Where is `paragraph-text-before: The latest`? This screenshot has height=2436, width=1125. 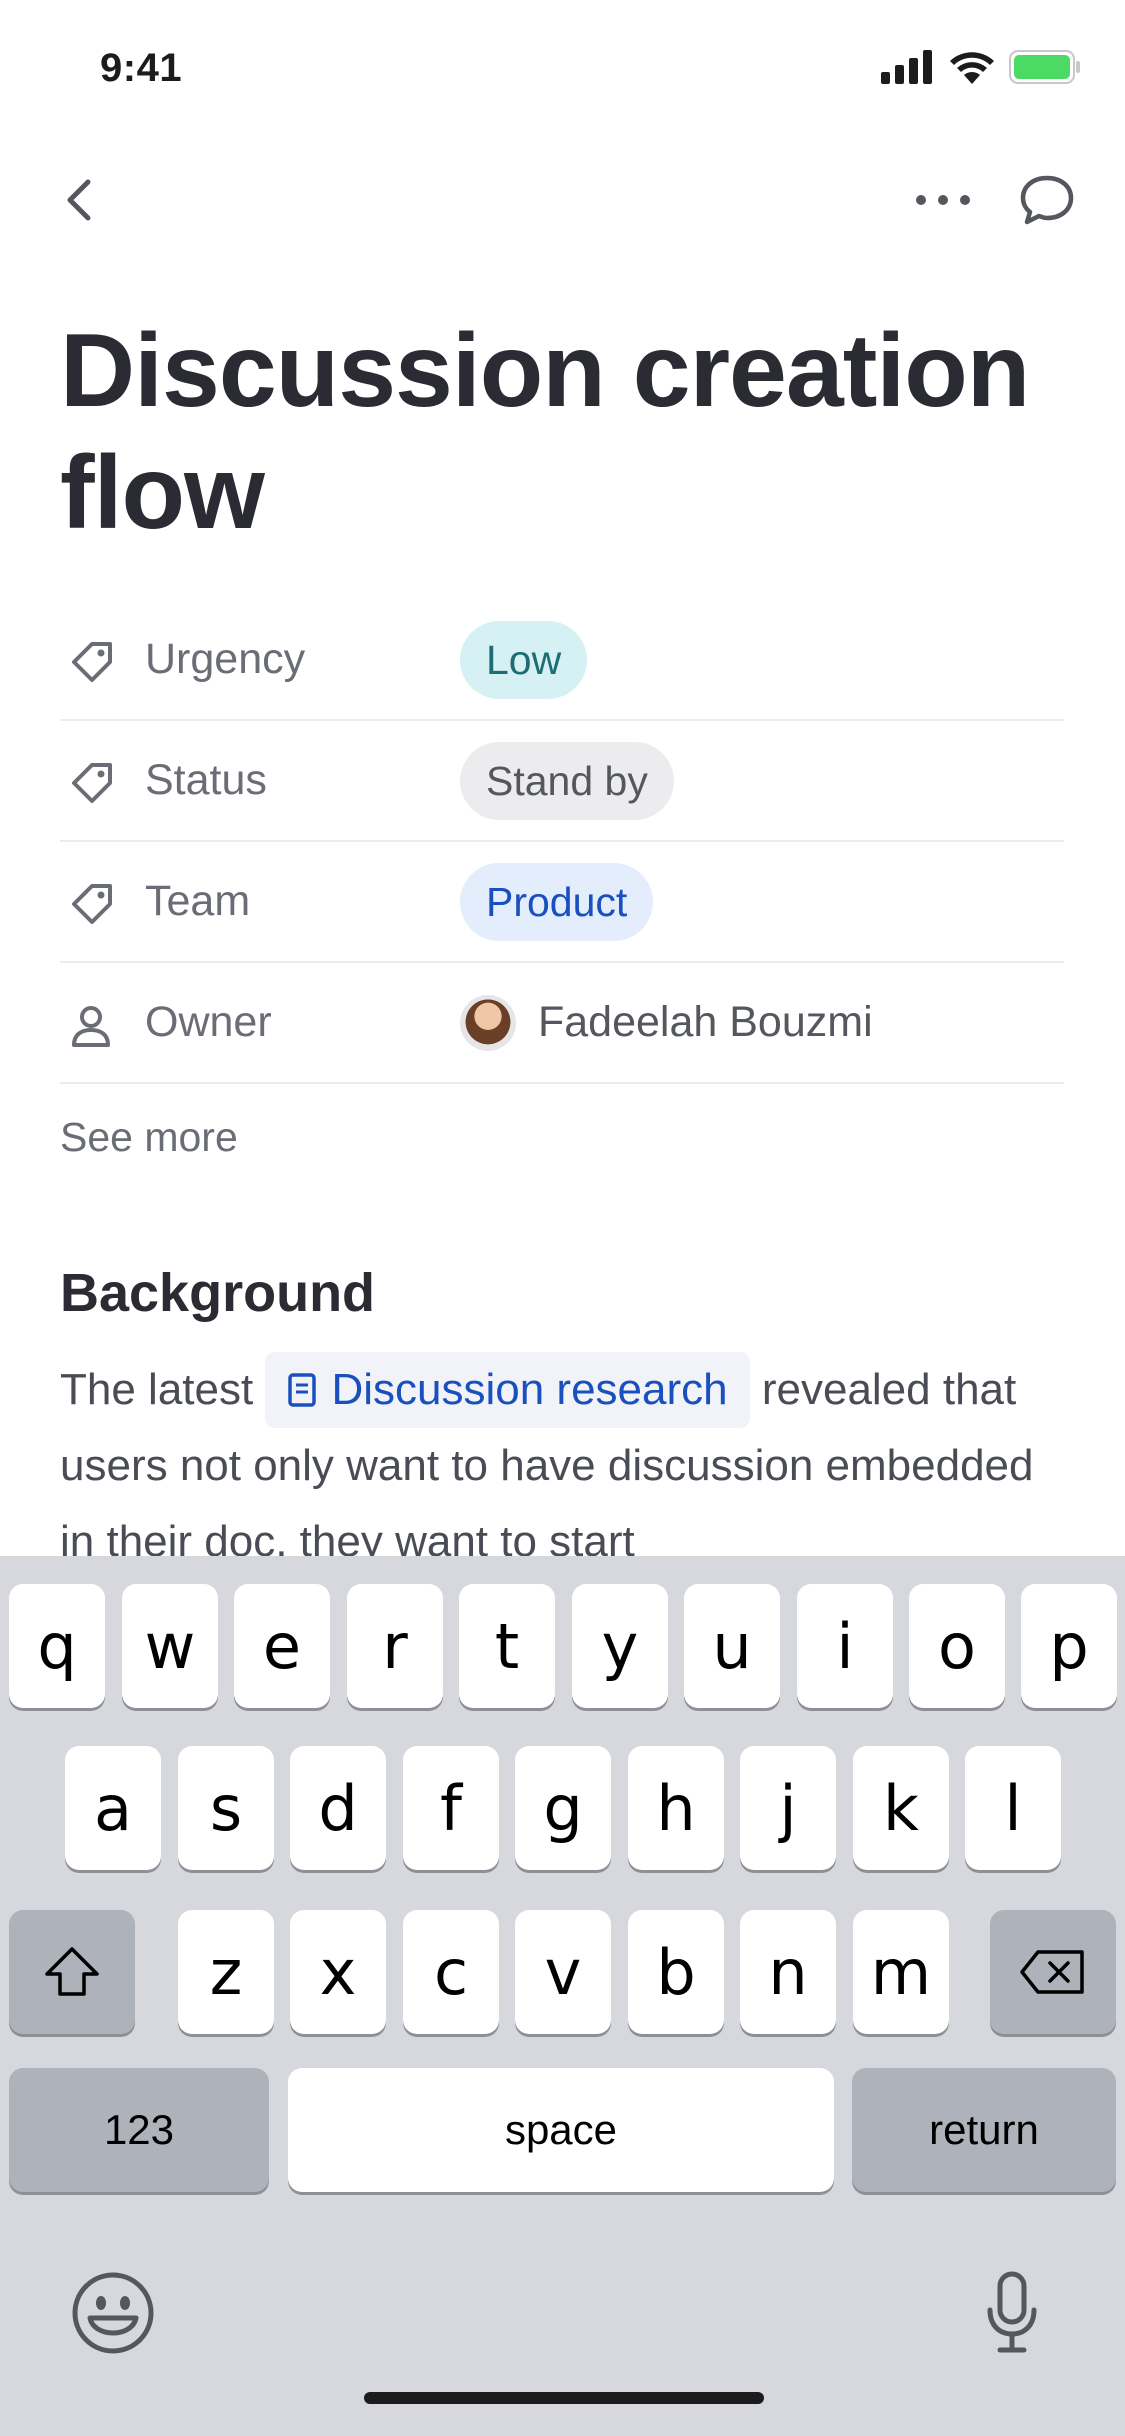 paragraph-text-before: The latest is located at coordinates (157, 1389).